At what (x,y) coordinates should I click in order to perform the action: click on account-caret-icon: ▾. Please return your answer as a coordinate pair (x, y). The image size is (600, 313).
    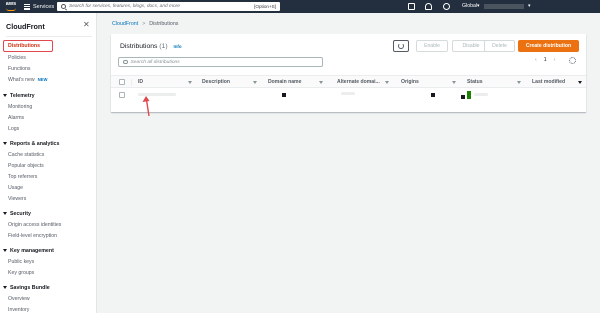
    Looking at the image, I should click on (529, 6).